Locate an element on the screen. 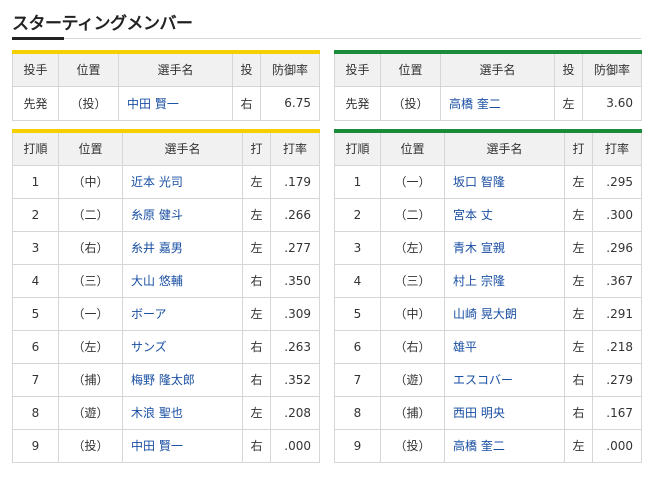 The width and height of the screenshot is (653, 493). pitcher-name-link: 中田 賢一 is located at coordinates (175, 103).